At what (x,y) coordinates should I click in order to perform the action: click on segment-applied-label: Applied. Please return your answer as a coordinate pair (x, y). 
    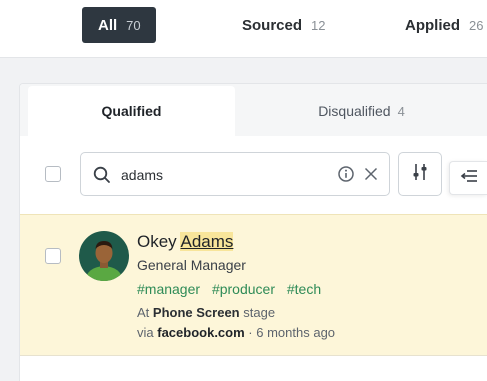
    Looking at the image, I should click on (432, 25).